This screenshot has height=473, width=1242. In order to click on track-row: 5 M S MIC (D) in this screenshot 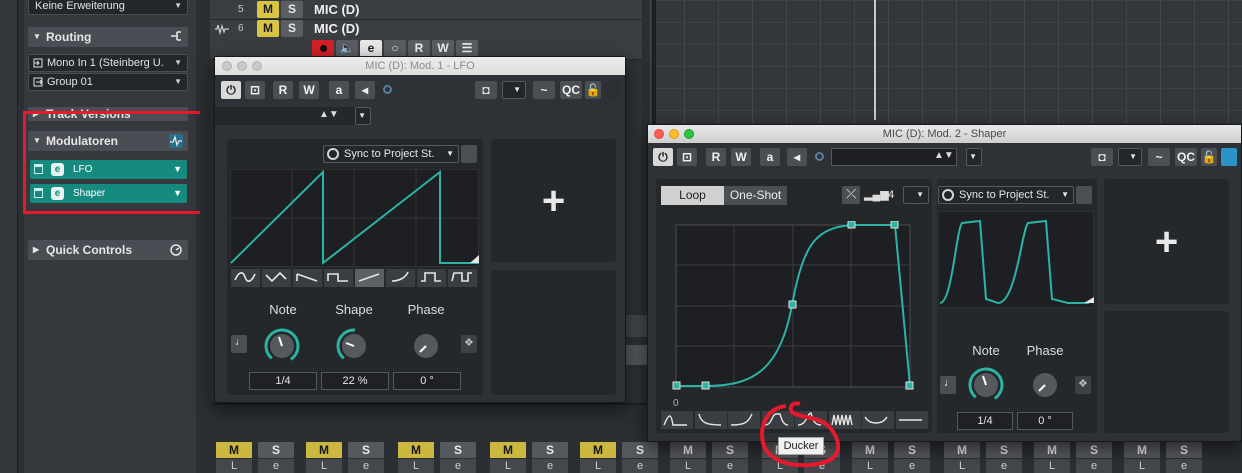, I will do `click(426, 10)`.